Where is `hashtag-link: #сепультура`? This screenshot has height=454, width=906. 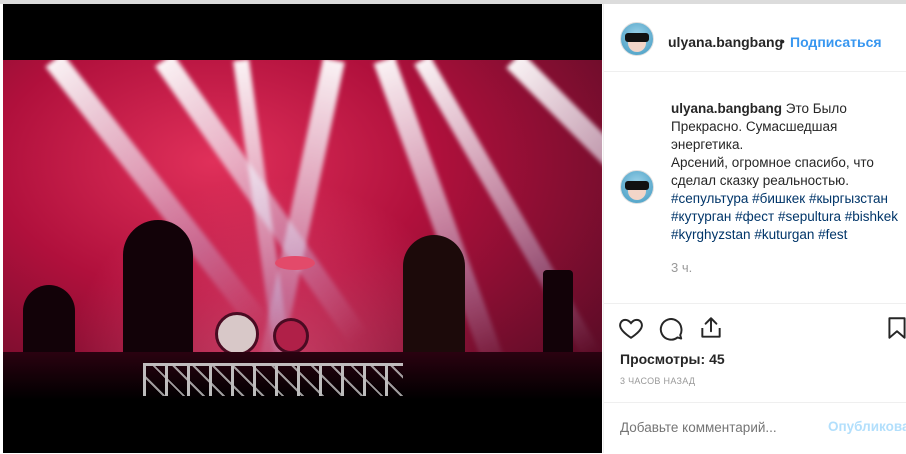
hashtag-link: #сепультура is located at coordinates (709, 198).